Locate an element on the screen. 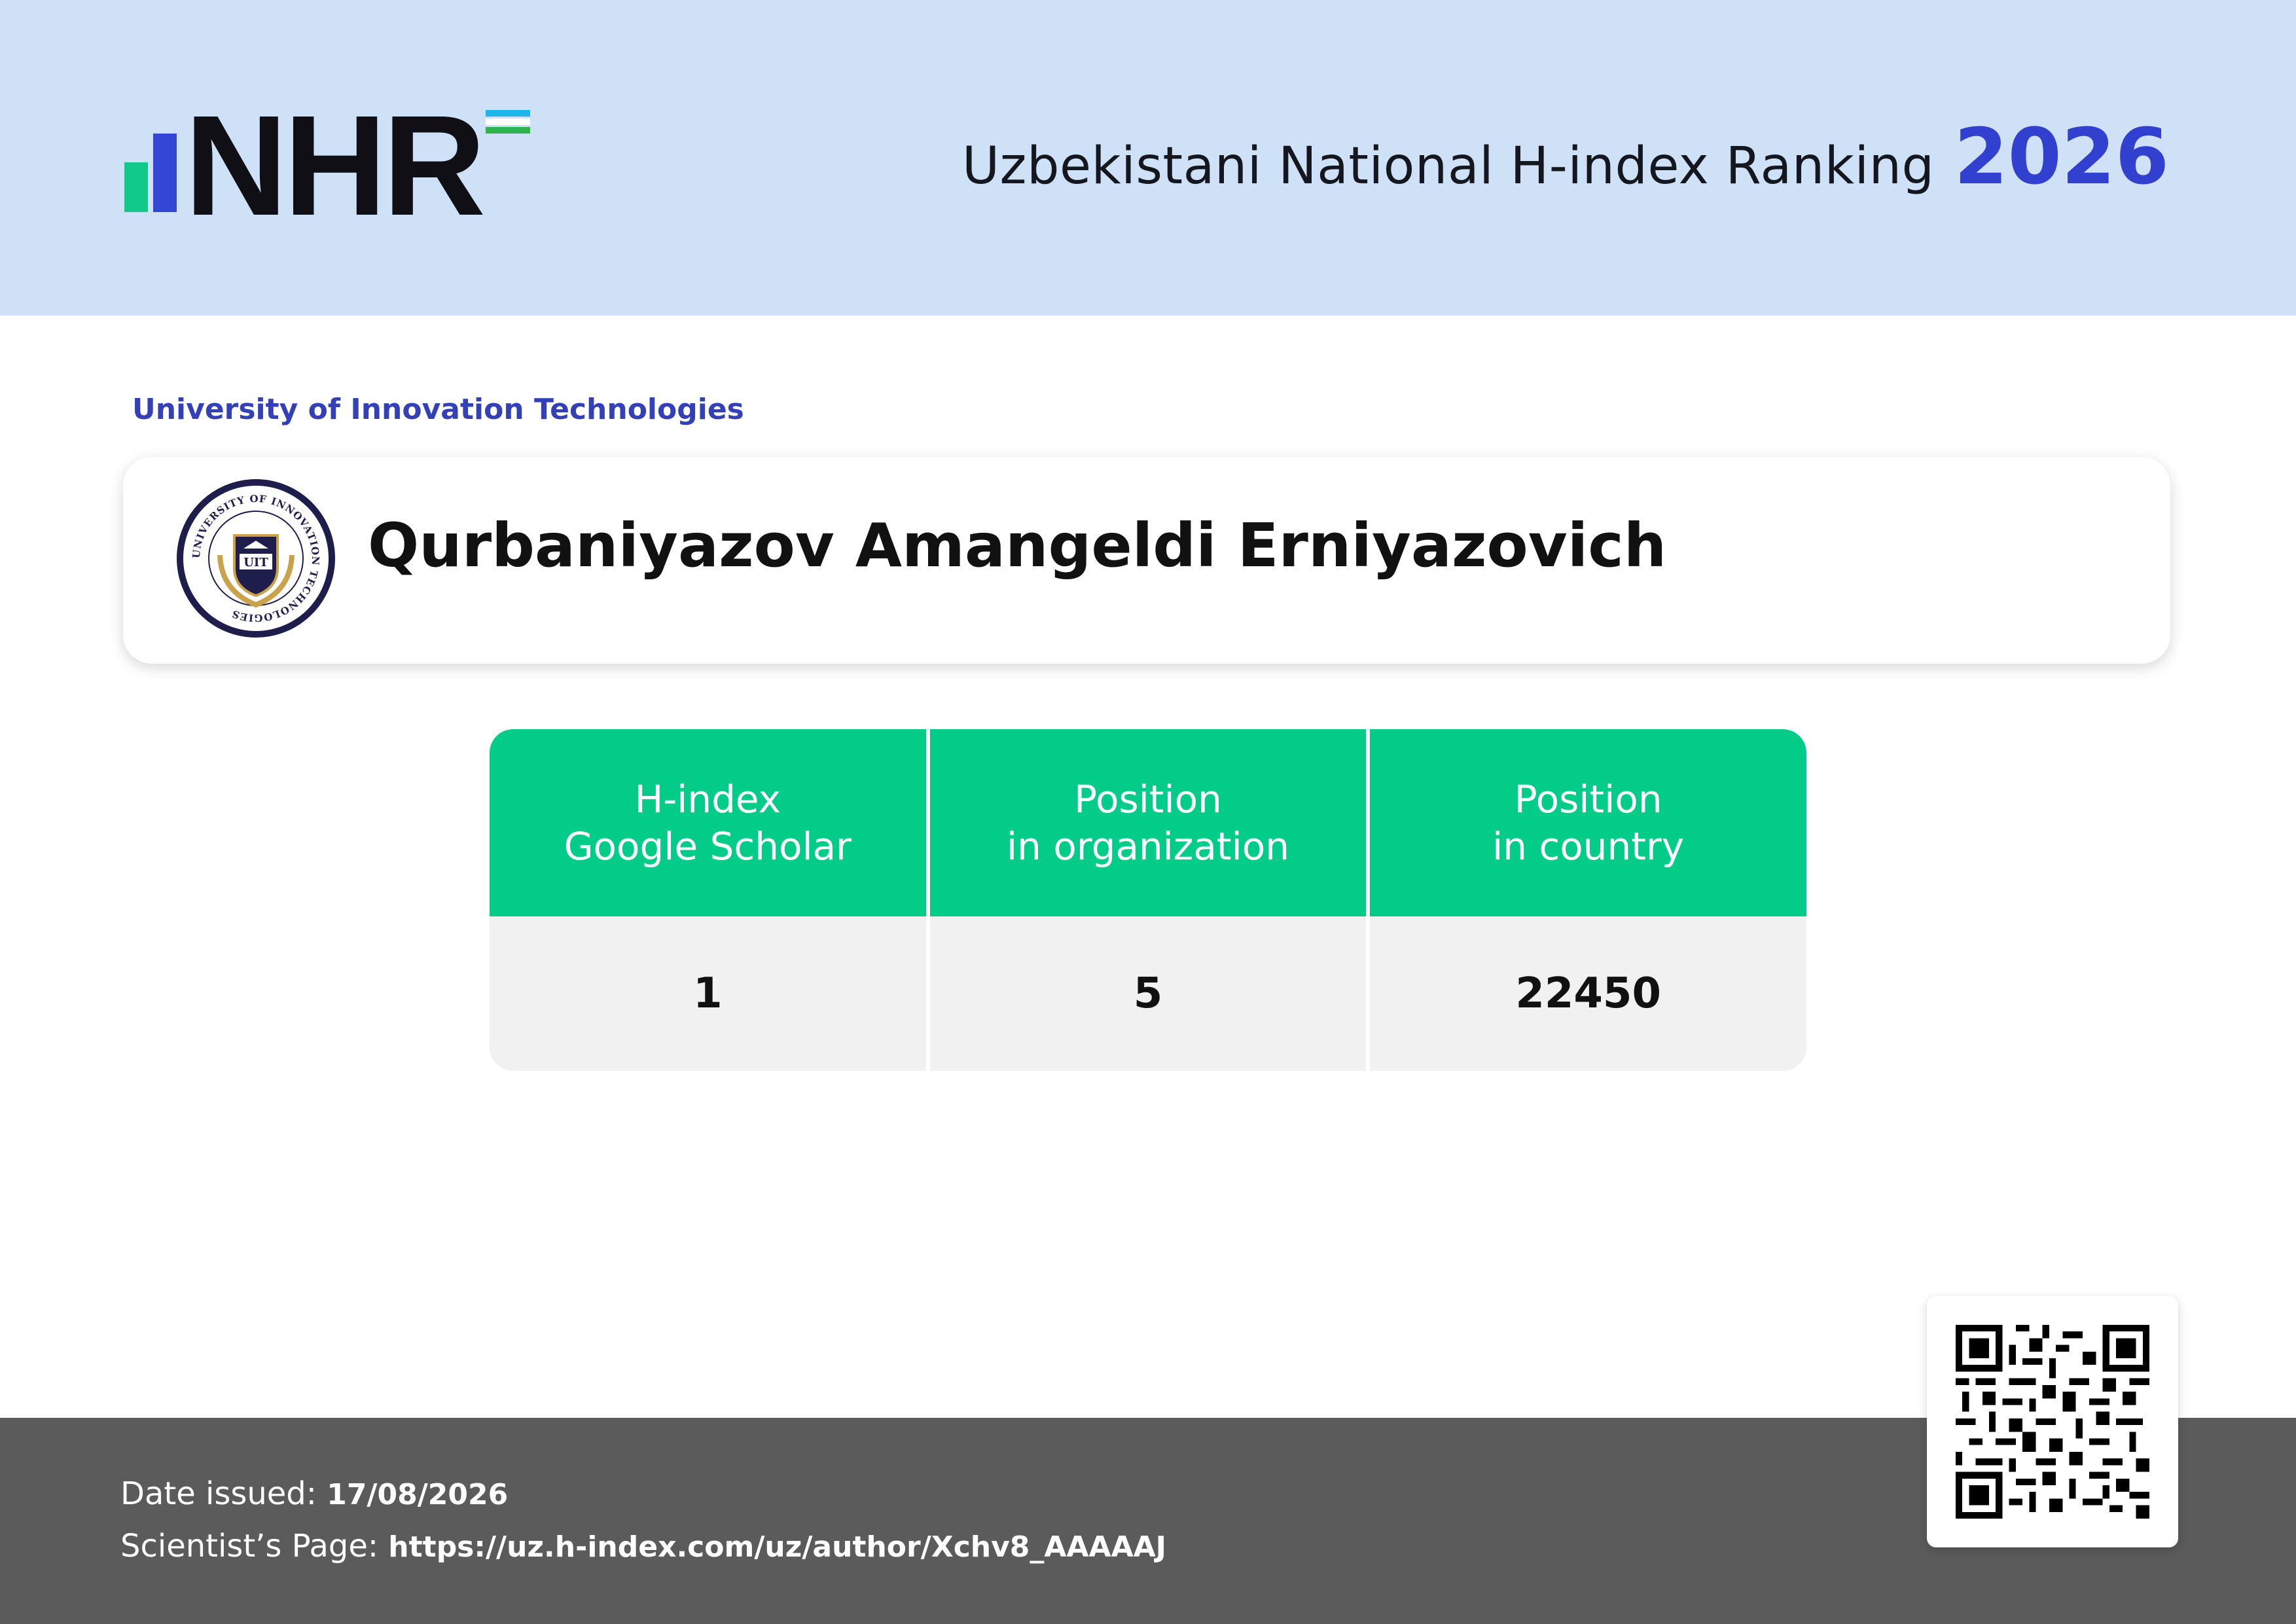 Image resolution: width=2296 pixels, height=1624 pixels. logo-bar-blue is located at coordinates (165, 173).